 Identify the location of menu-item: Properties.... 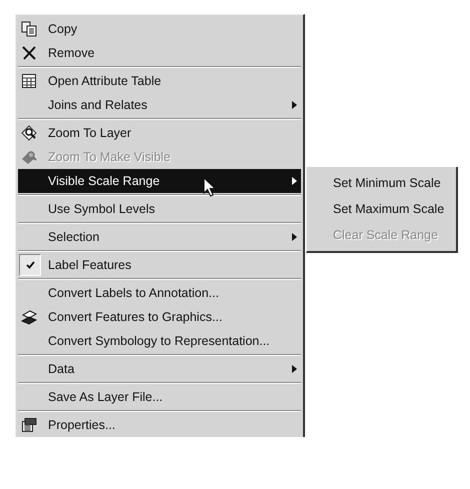
(159, 425).